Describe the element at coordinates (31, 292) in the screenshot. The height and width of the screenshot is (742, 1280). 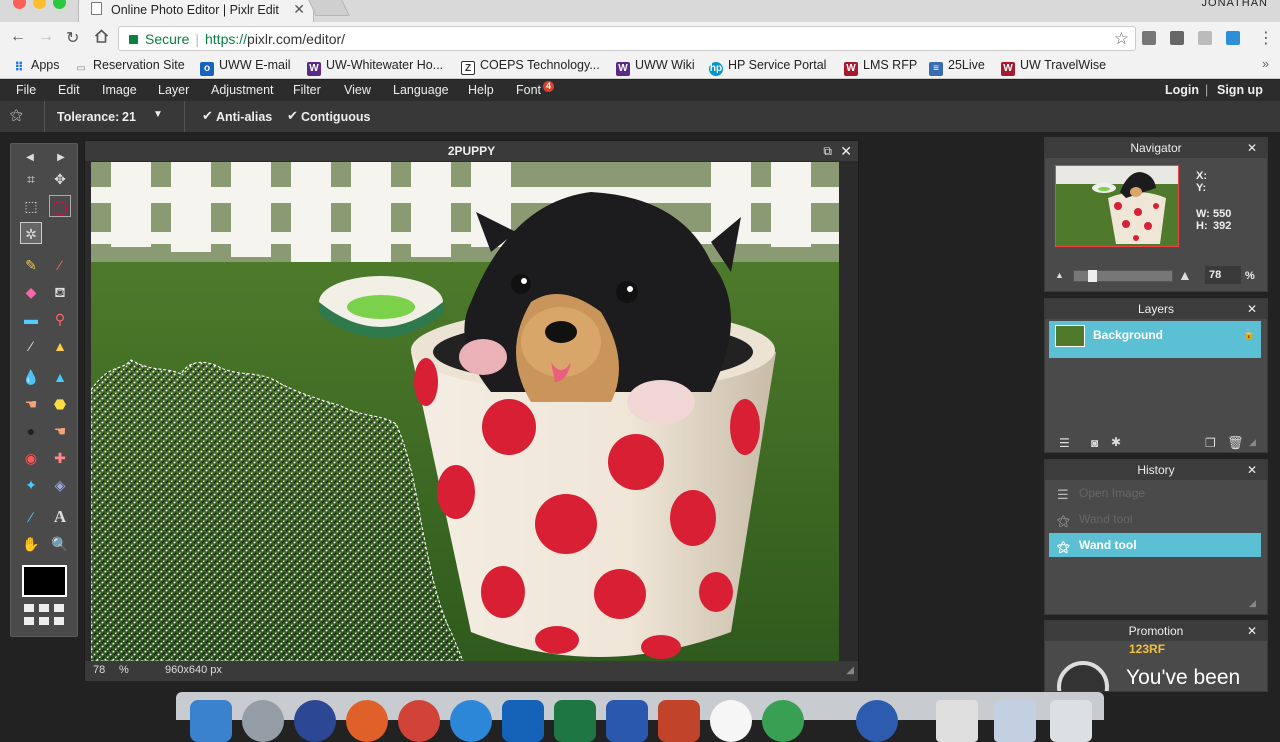
I see `eraser-tool-icon: ◆` at that location.